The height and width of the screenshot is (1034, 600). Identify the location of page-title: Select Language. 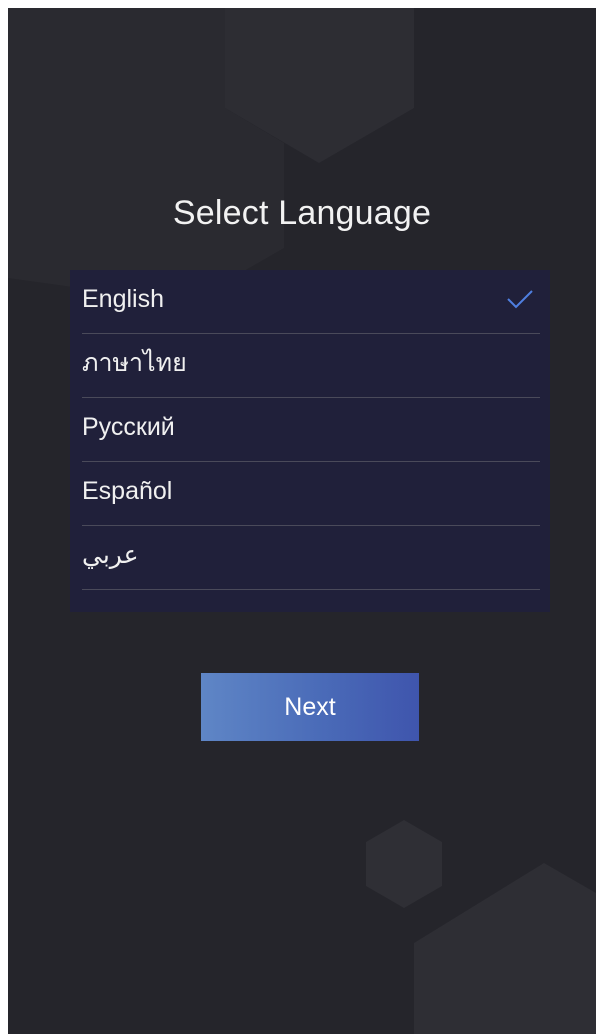
(302, 213).